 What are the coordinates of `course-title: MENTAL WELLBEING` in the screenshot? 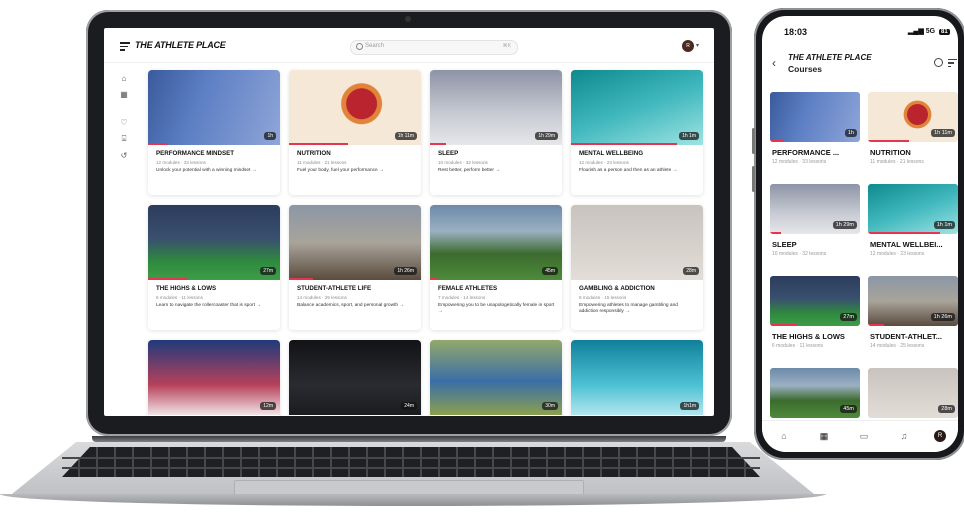 It's located at (611, 153).